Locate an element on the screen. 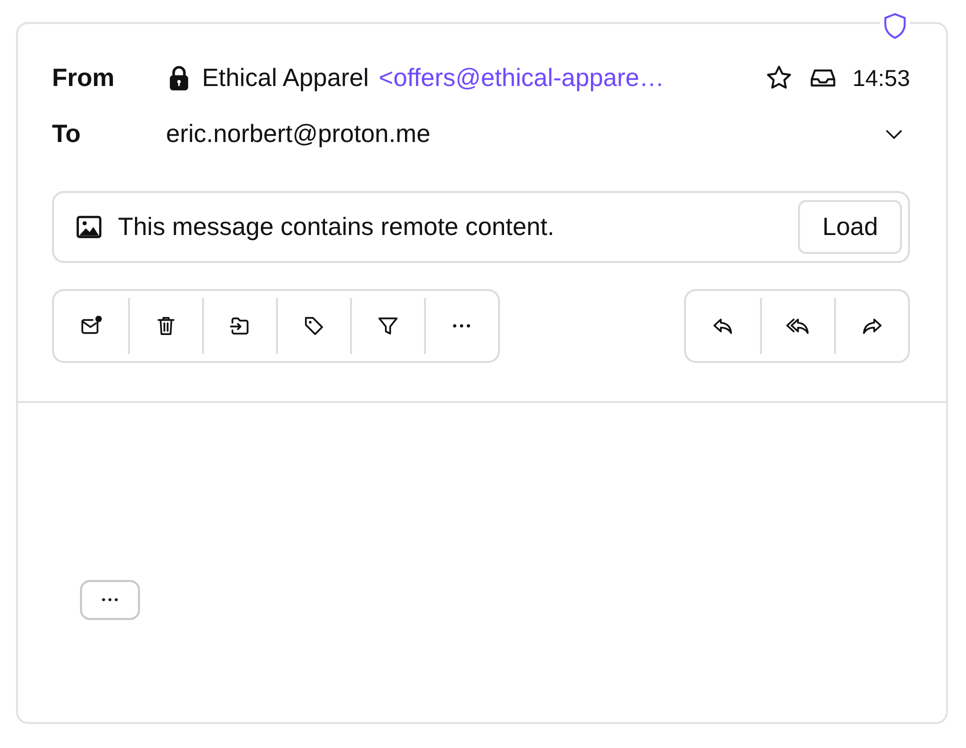 The width and height of the screenshot is (966, 748). recipient-address: eric.norbert@proton.me is located at coordinates (299, 134).